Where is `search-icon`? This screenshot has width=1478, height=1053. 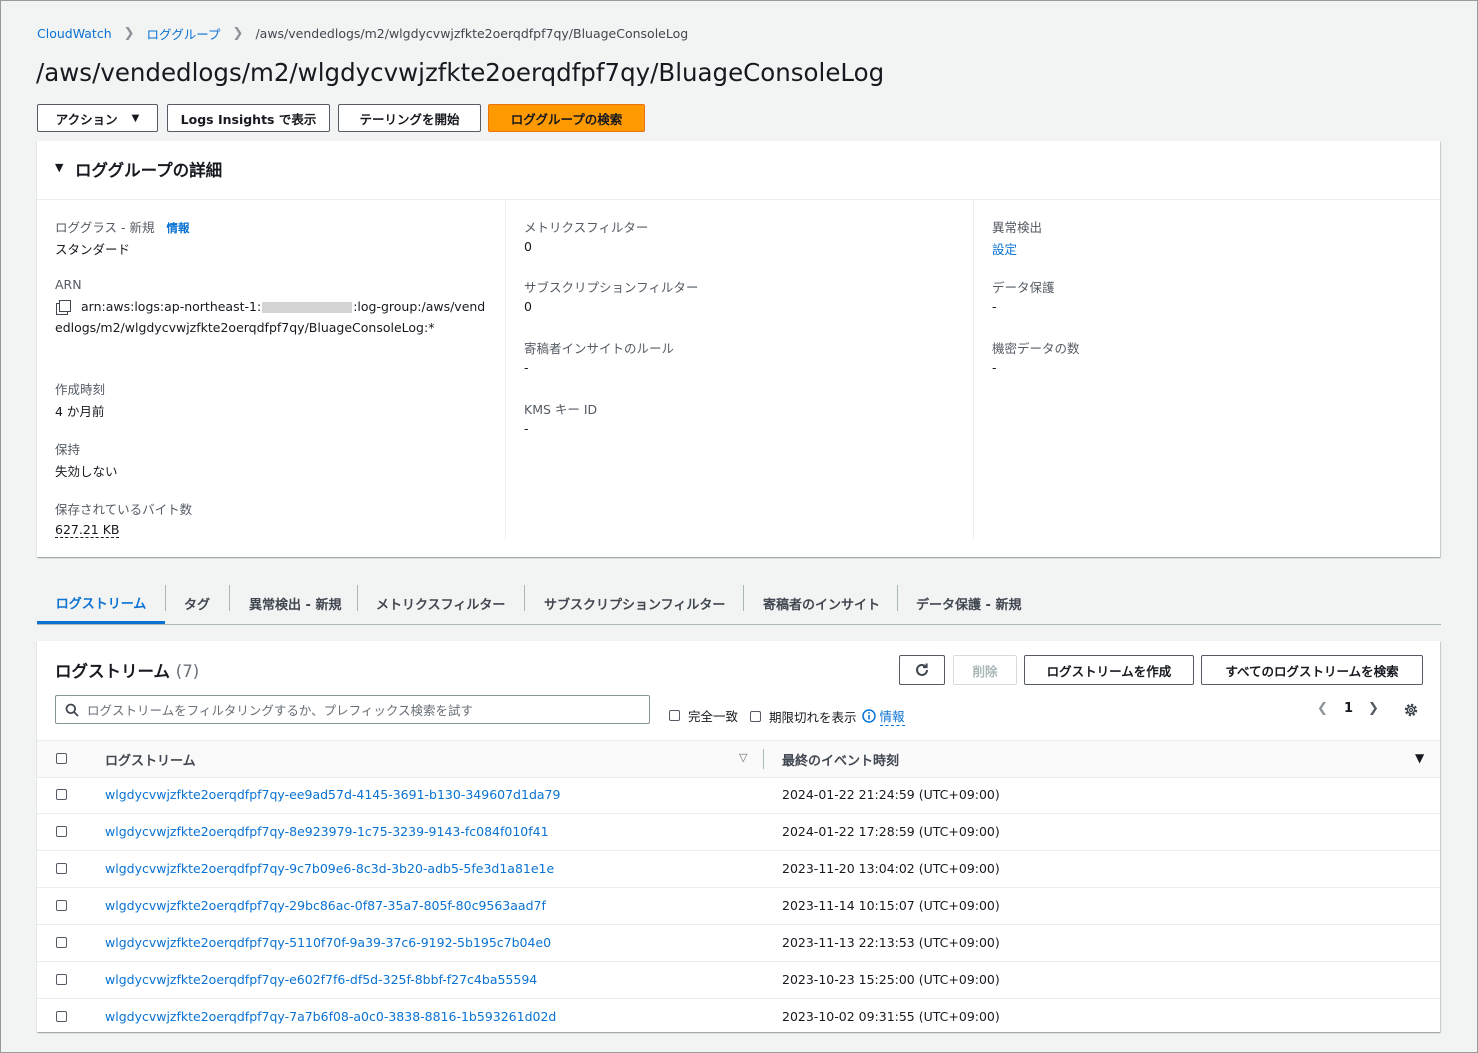 search-icon is located at coordinates (72, 710).